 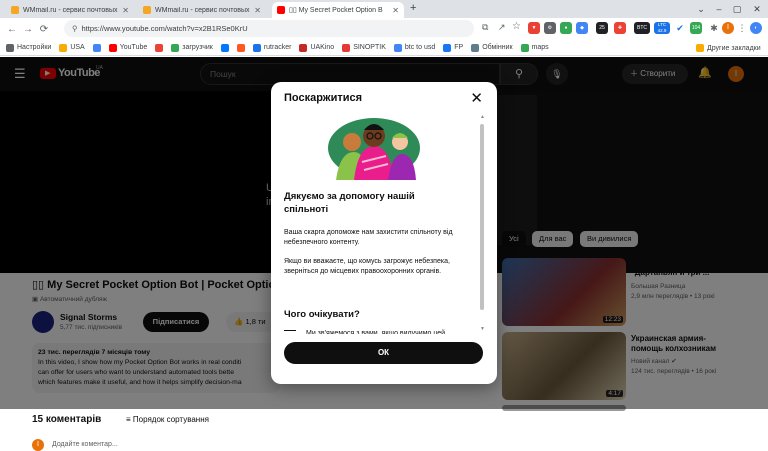 I want to click on extension-icon: ◐, so click(x=756, y=28).